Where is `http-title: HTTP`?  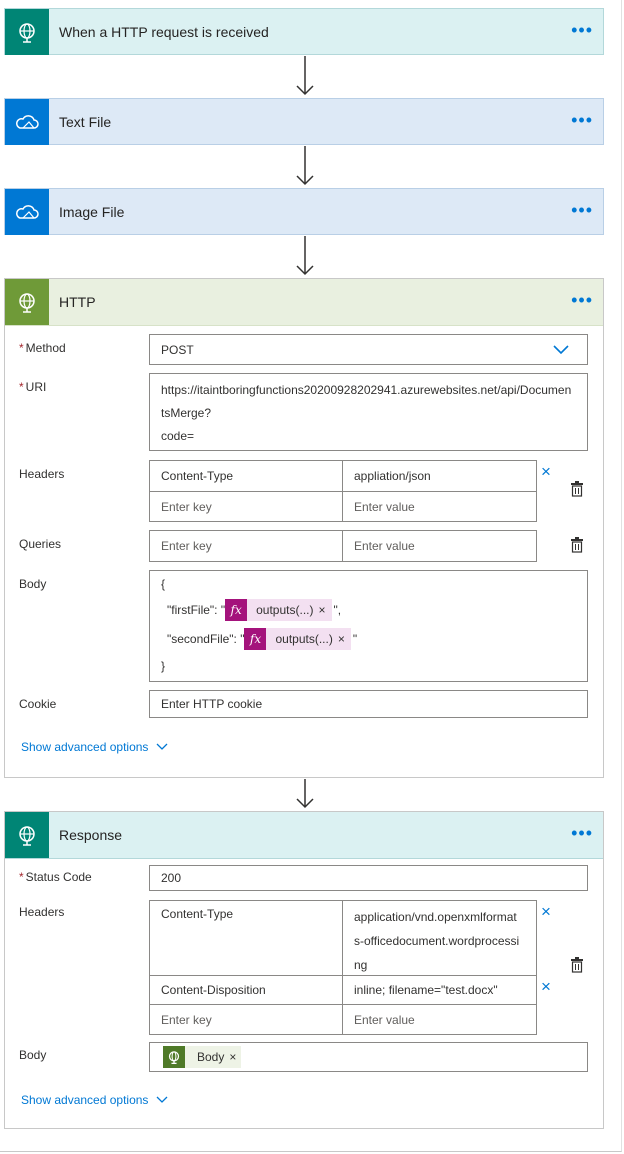
http-title: HTTP is located at coordinates (77, 302).